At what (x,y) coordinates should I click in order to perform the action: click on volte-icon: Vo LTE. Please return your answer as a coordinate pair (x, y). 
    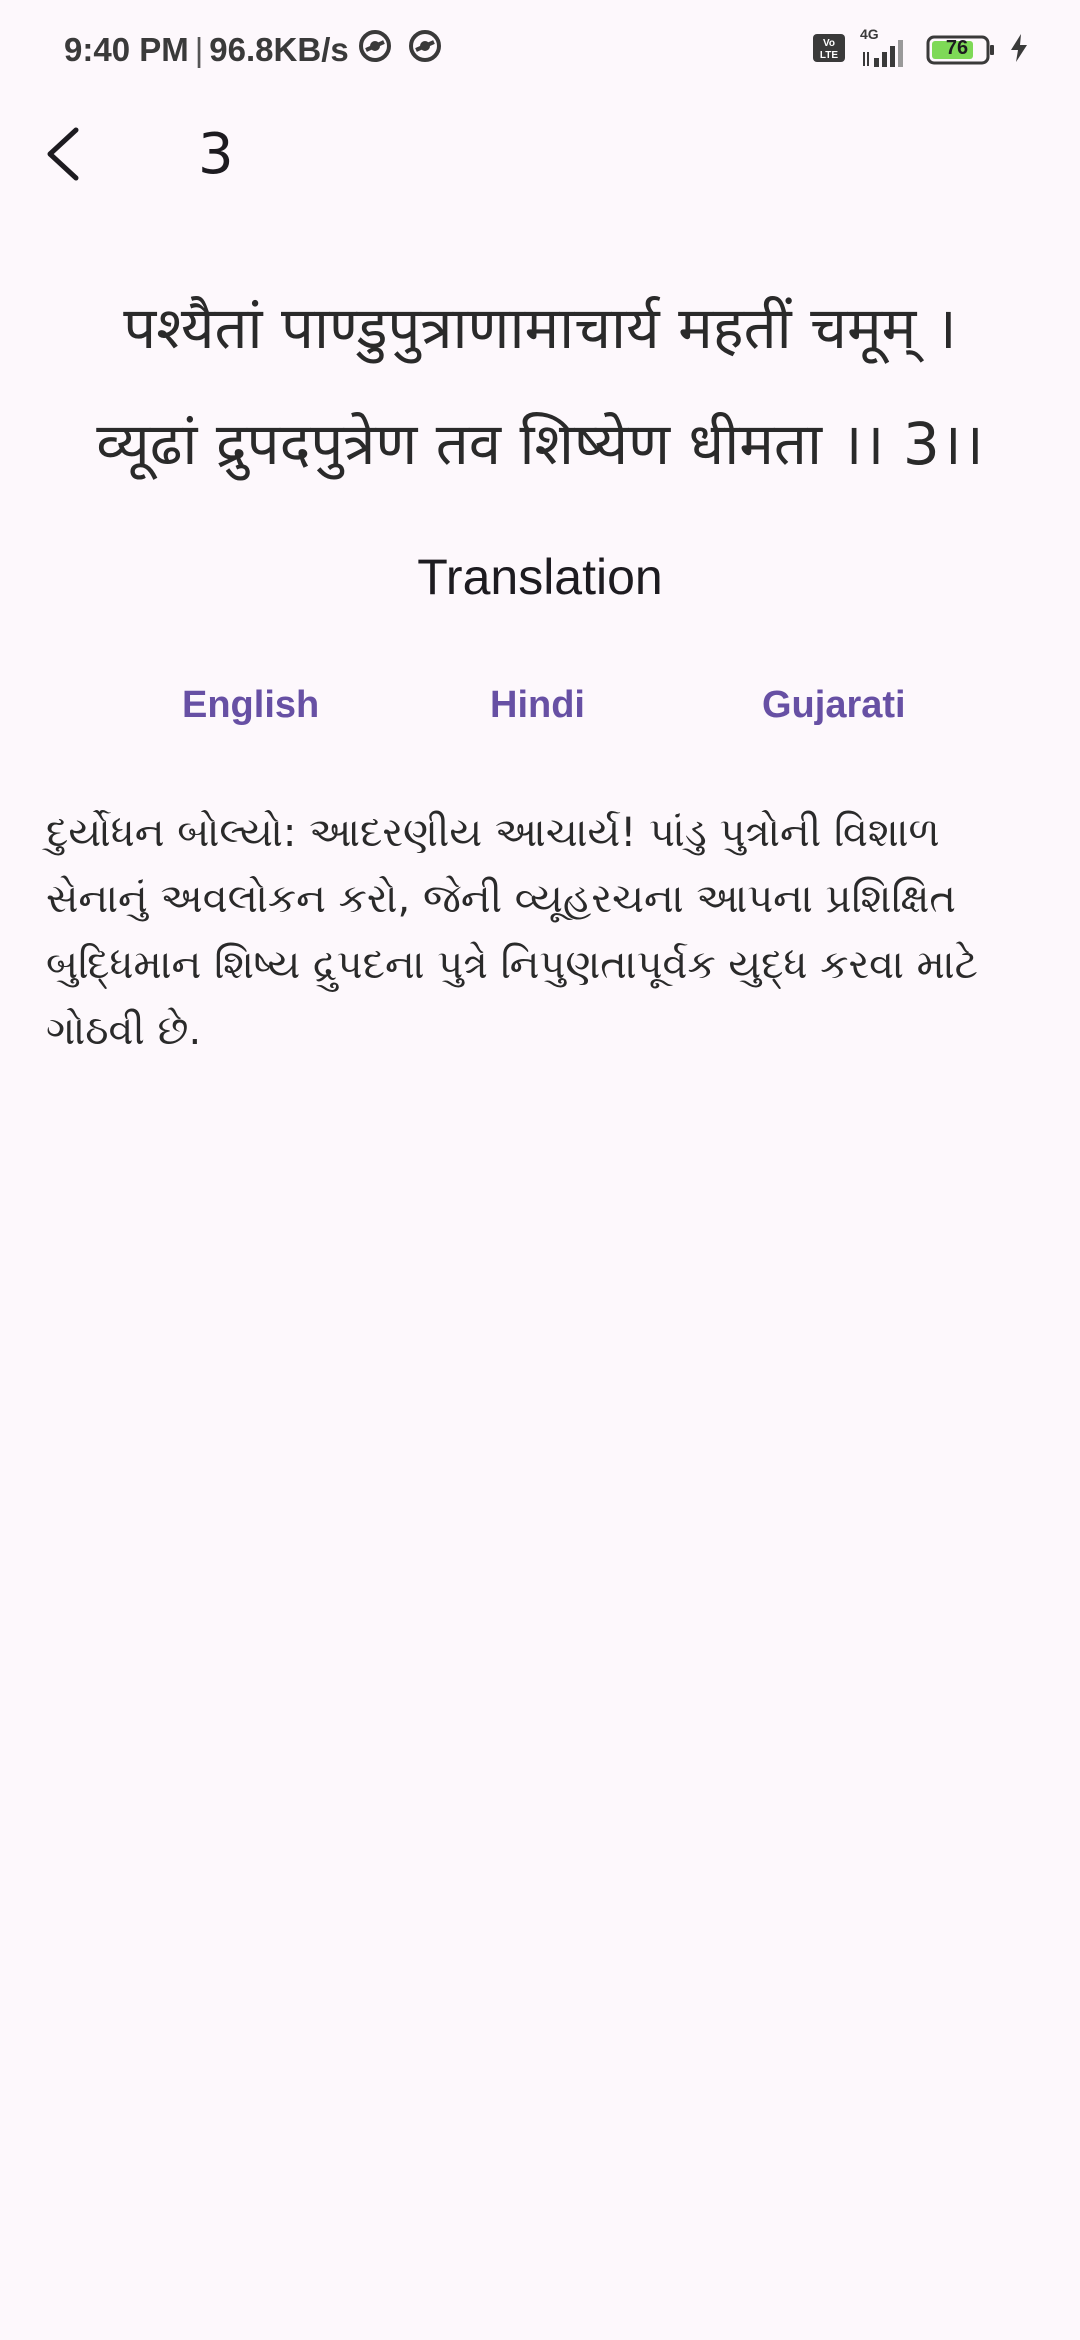
    Looking at the image, I should click on (829, 50).